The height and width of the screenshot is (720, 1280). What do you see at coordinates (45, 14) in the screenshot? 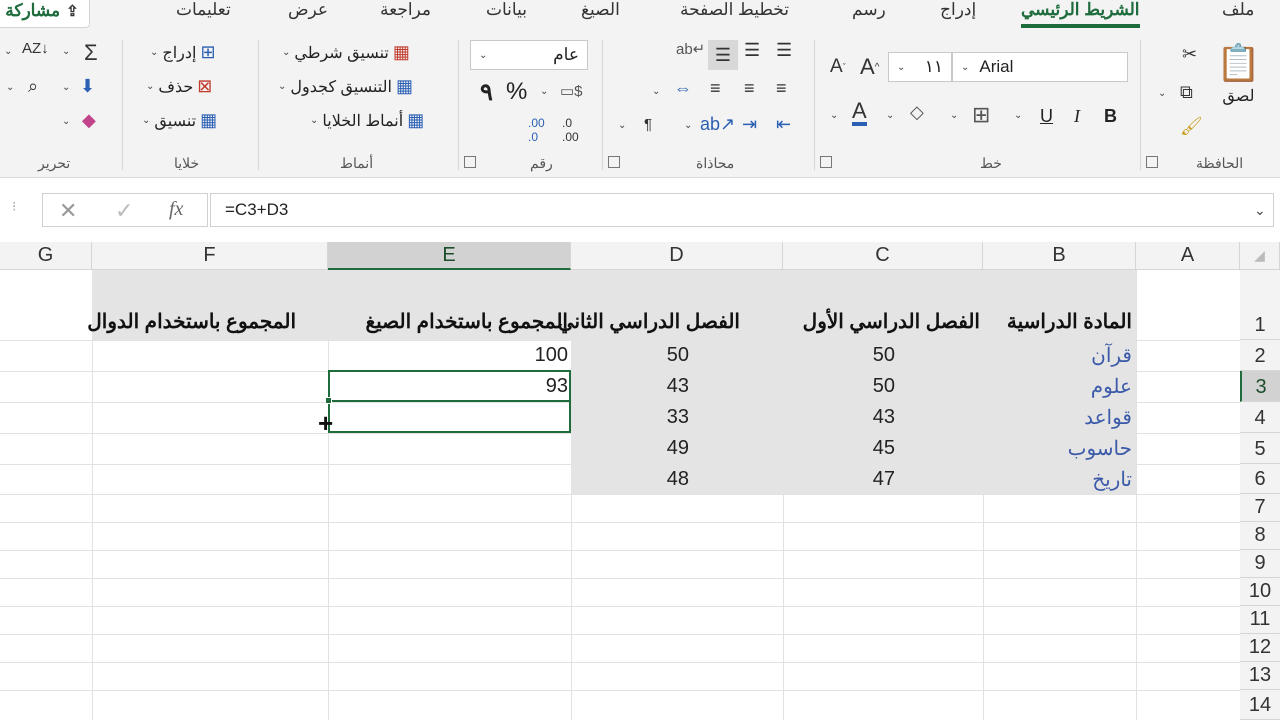
I see `share-button: مشاركة ⇪` at bounding box center [45, 14].